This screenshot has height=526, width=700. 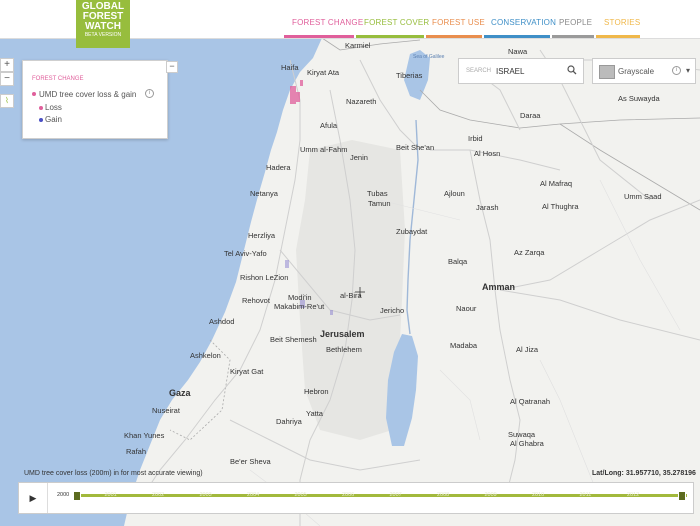 I want to click on legend-gain: Gain, so click(x=53, y=119).